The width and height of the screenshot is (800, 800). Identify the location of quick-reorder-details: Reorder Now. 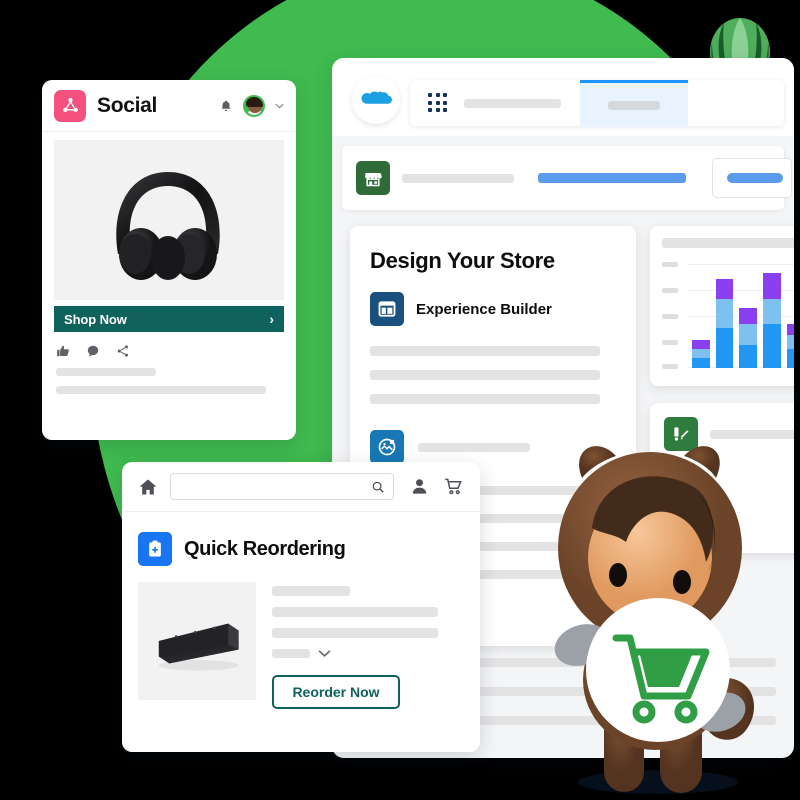
(368, 645).